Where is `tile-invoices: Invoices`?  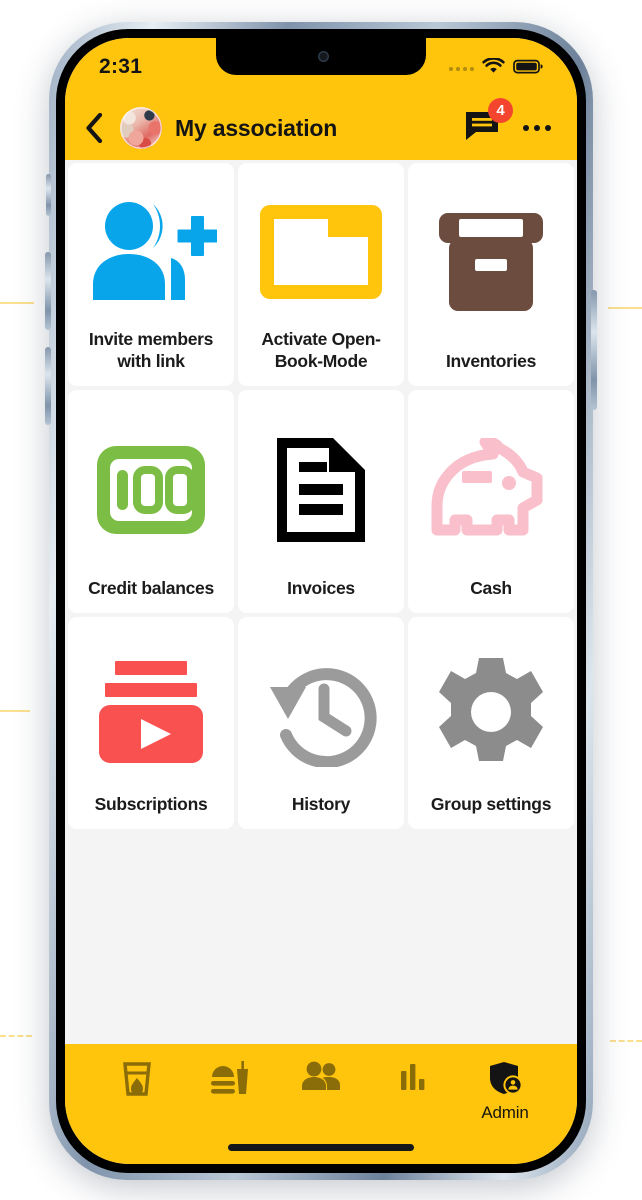
tile-invoices: Invoices is located at coordinates (321, 501).